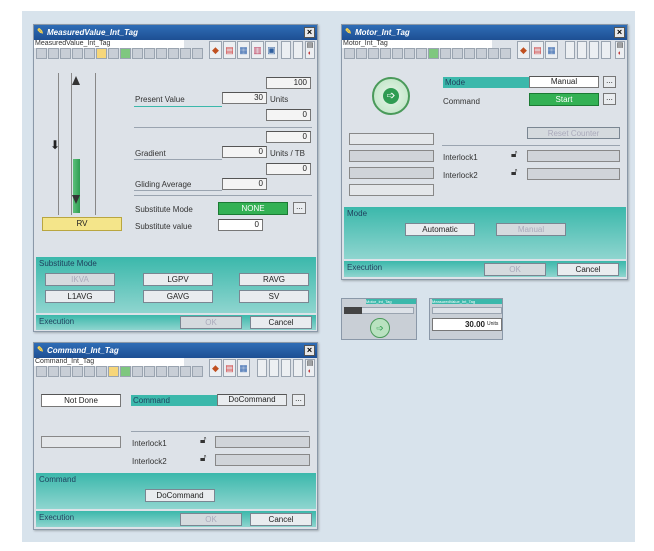 The image size is (654, 551). I want to click on gavg-button: GAVG, so click(178, 296).